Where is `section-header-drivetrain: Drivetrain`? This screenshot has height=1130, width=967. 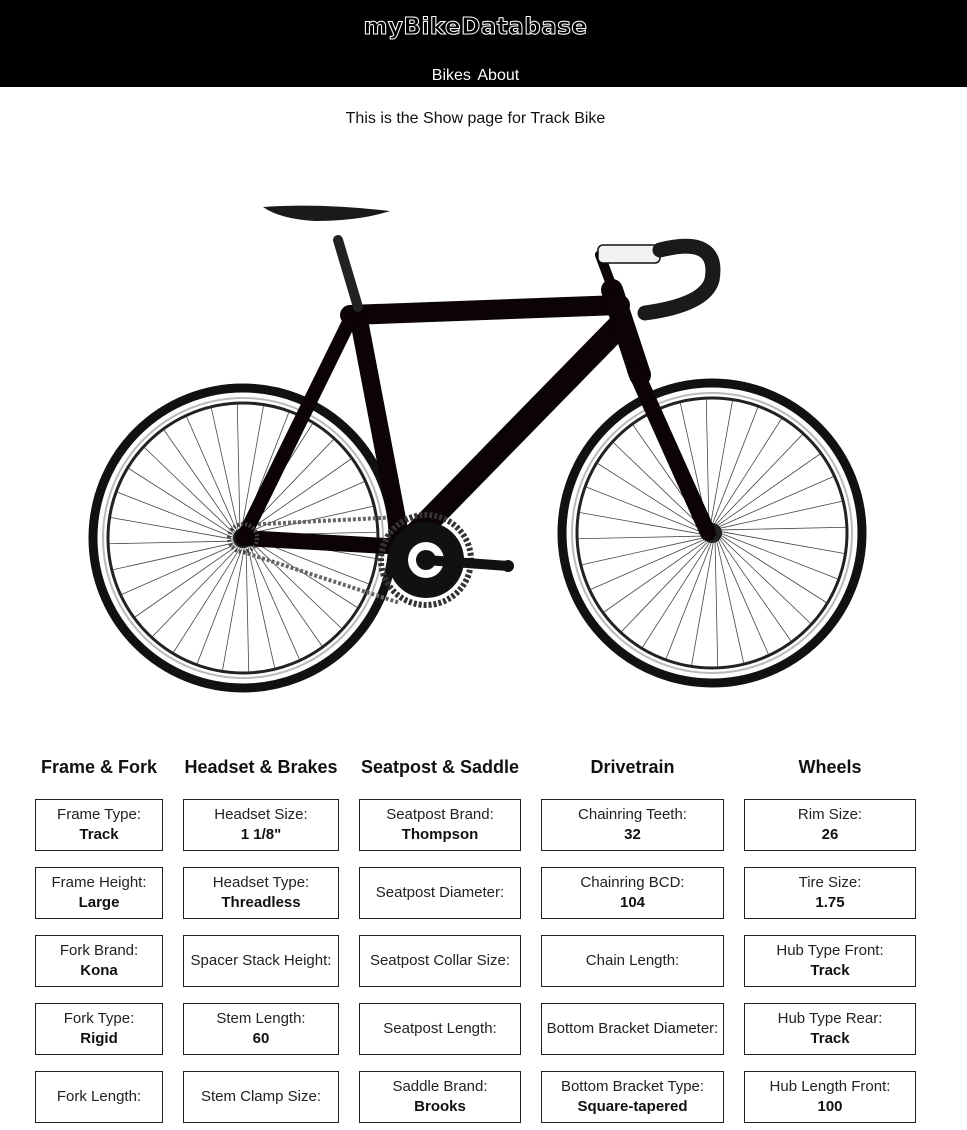 section-header-drivetrain: Drivetrain is located at coordinates (632, 767).